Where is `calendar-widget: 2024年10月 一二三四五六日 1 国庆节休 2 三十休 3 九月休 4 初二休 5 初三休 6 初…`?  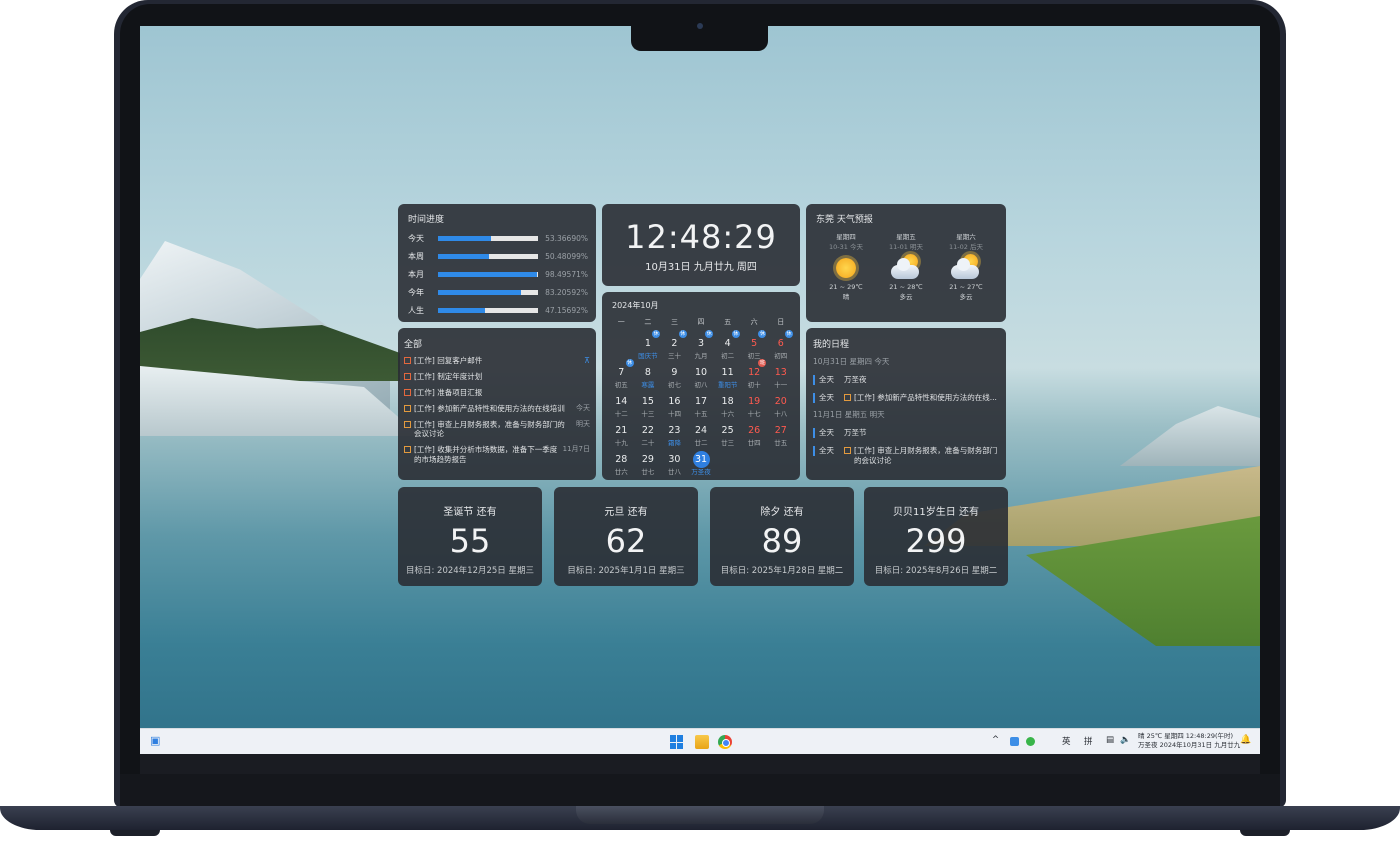
calendar-widget: 2024年10月 一二三四五六日 1 国庆节休 2 三十休 3 九月休 4 初二休 5 初三休 6 初… is located at coordinates (701, 386).